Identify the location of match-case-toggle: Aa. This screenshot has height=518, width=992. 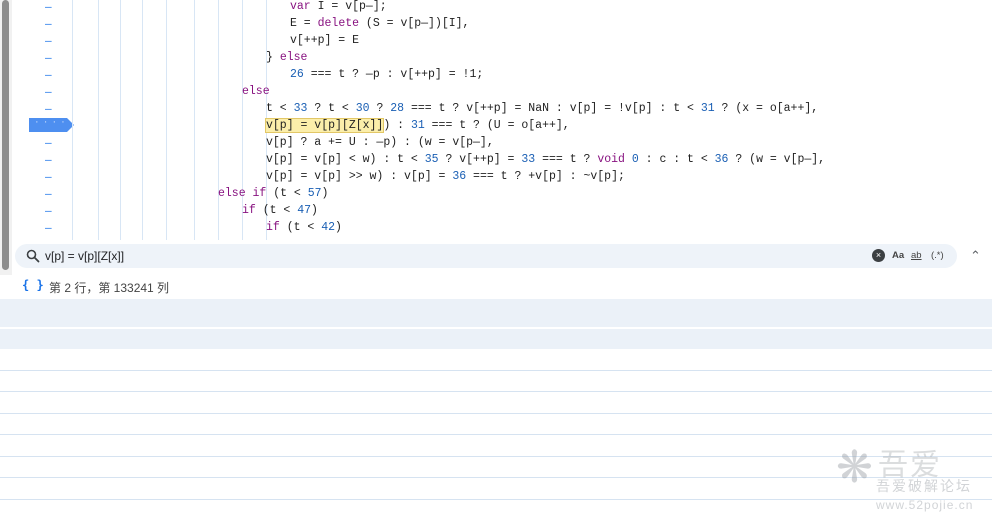
(898, 256).